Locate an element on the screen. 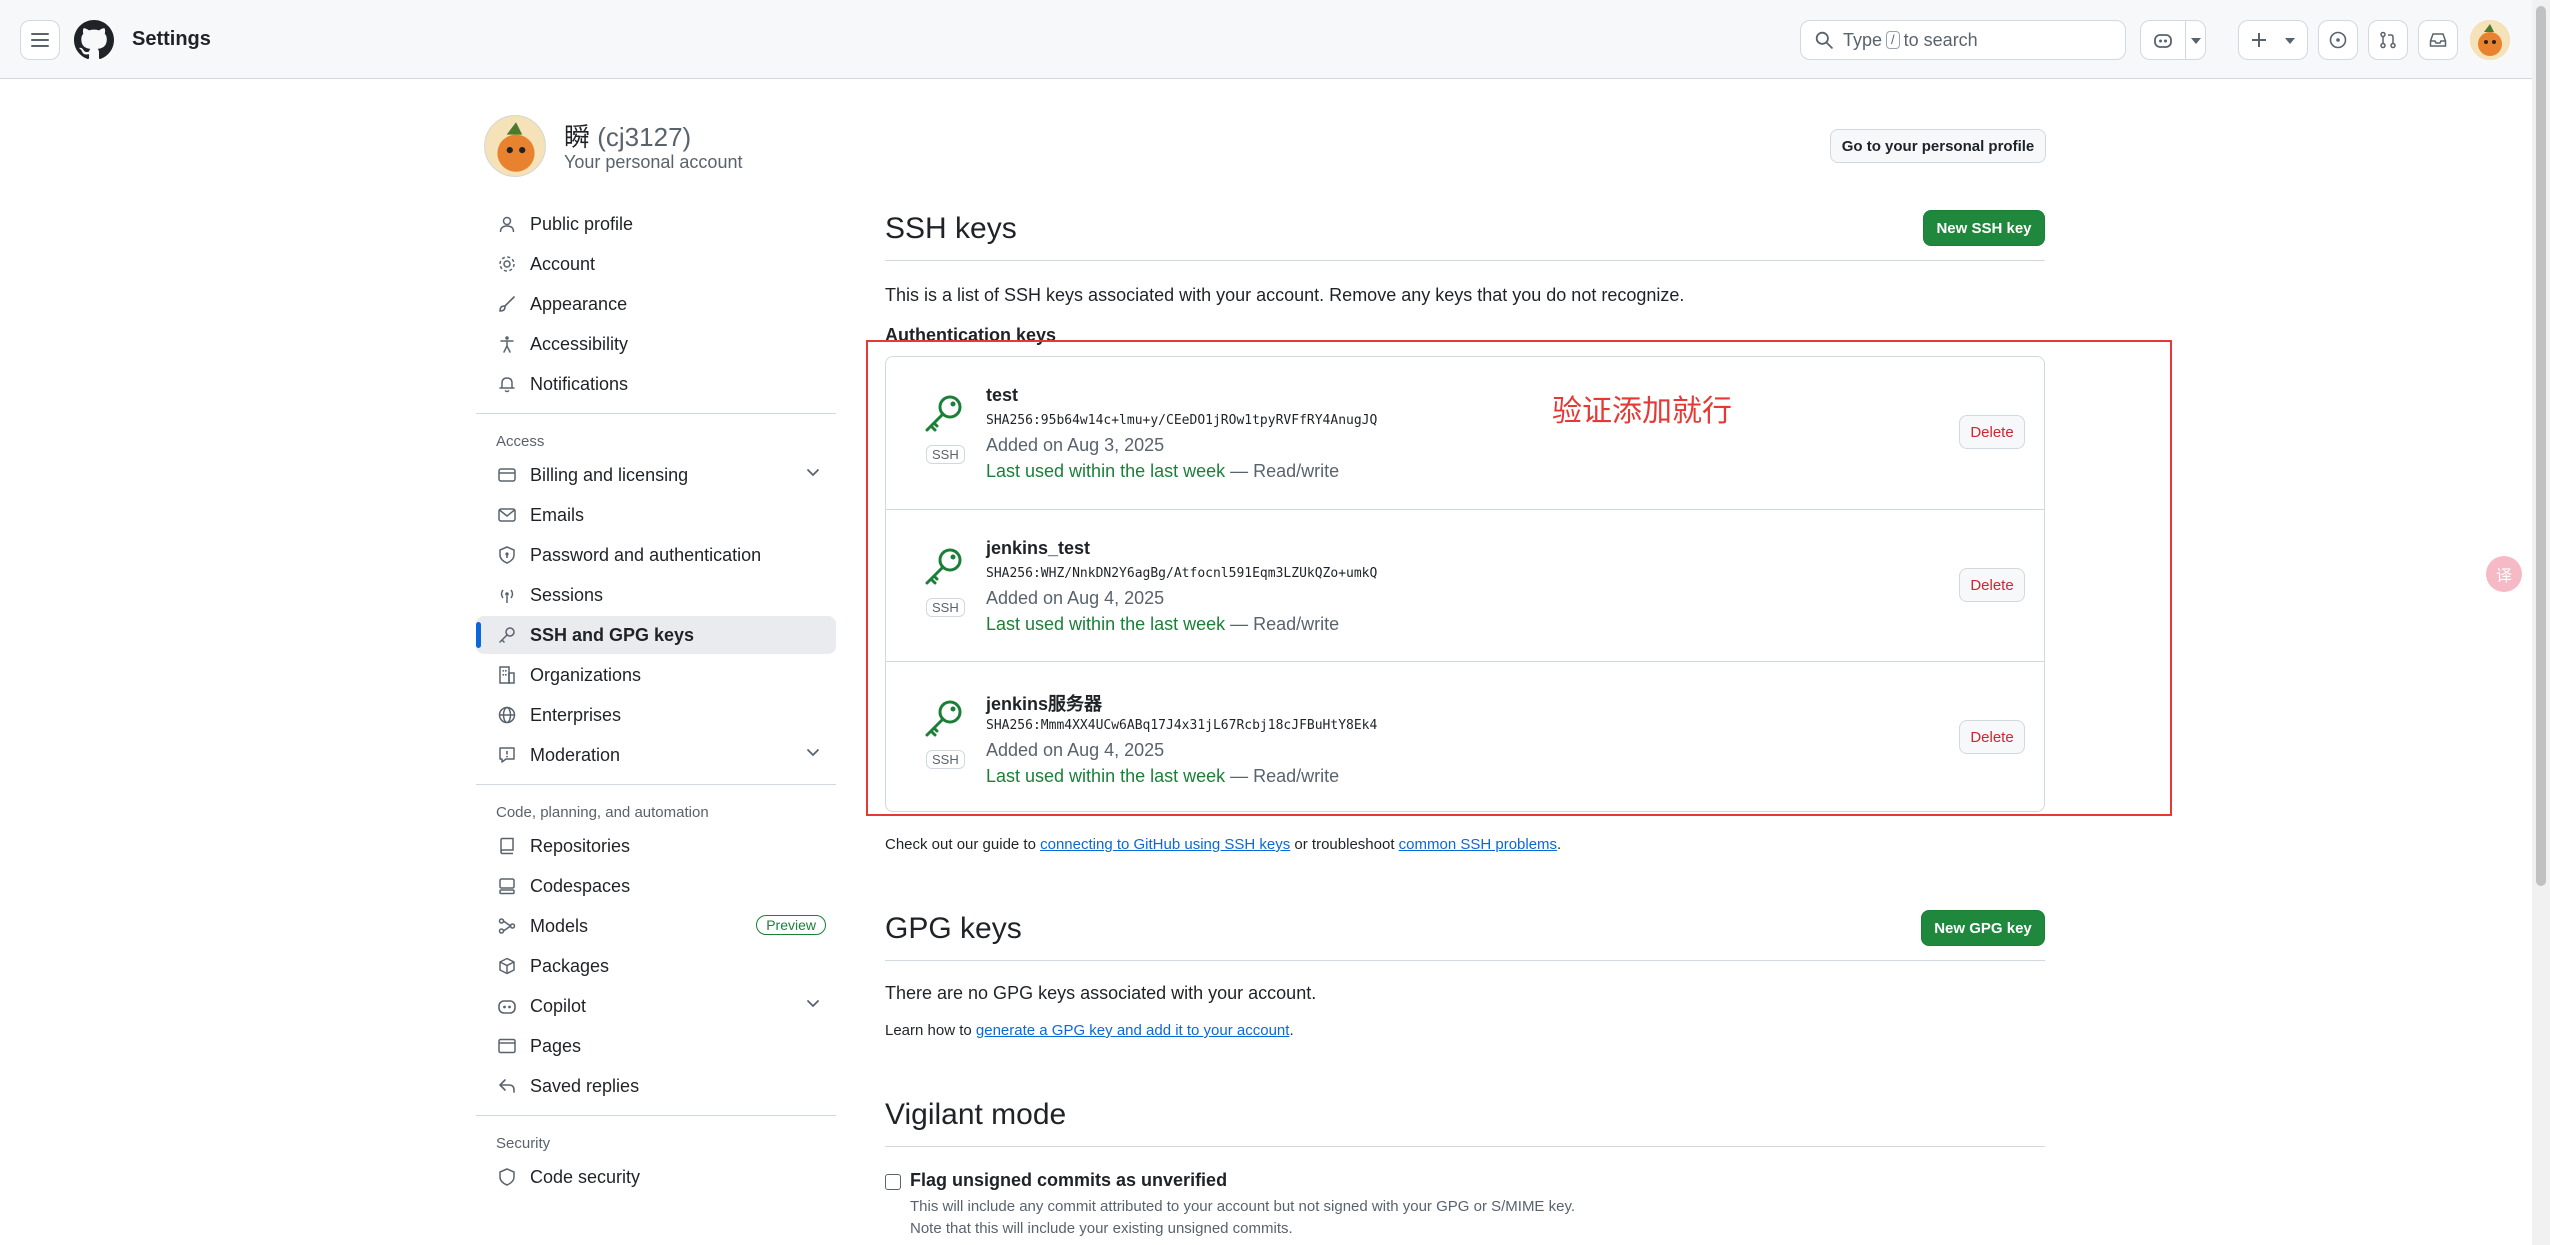 This screenshot has width=2550, height=1245. sidebar-item-label: Emails is located at coordinates (557, 514).